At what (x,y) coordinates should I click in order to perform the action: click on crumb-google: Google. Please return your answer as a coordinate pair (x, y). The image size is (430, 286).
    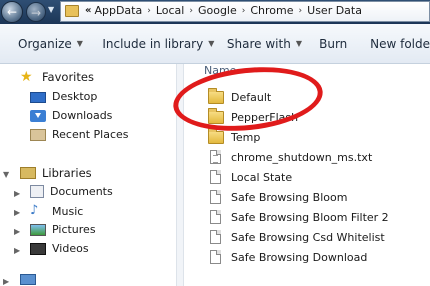
    Looking at the image, I should click on (217, 10).